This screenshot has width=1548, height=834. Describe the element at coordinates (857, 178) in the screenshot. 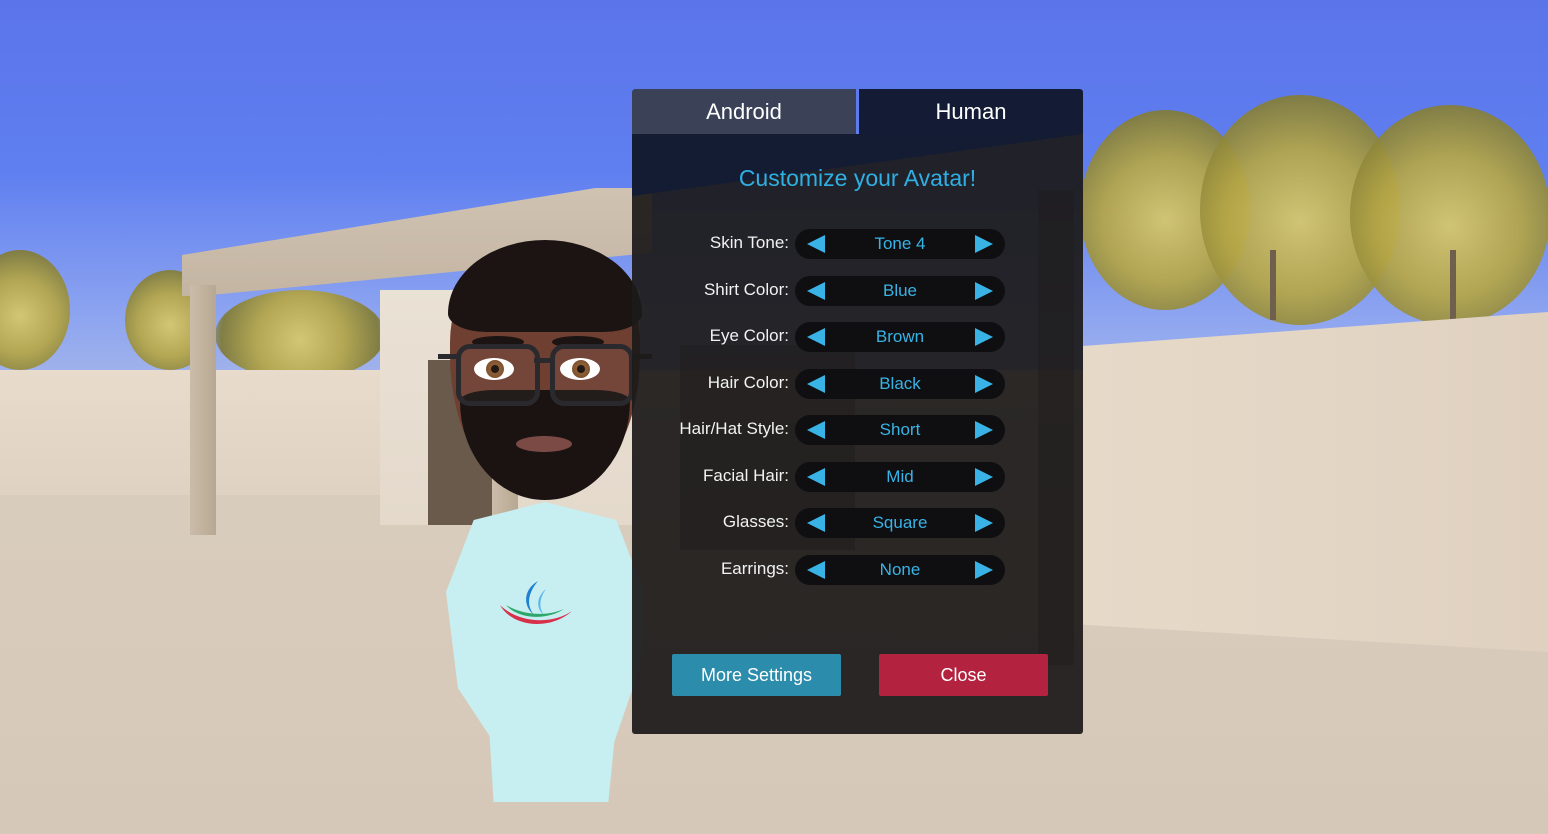

I see `panel-title: Customize your Avatar!` at that location.